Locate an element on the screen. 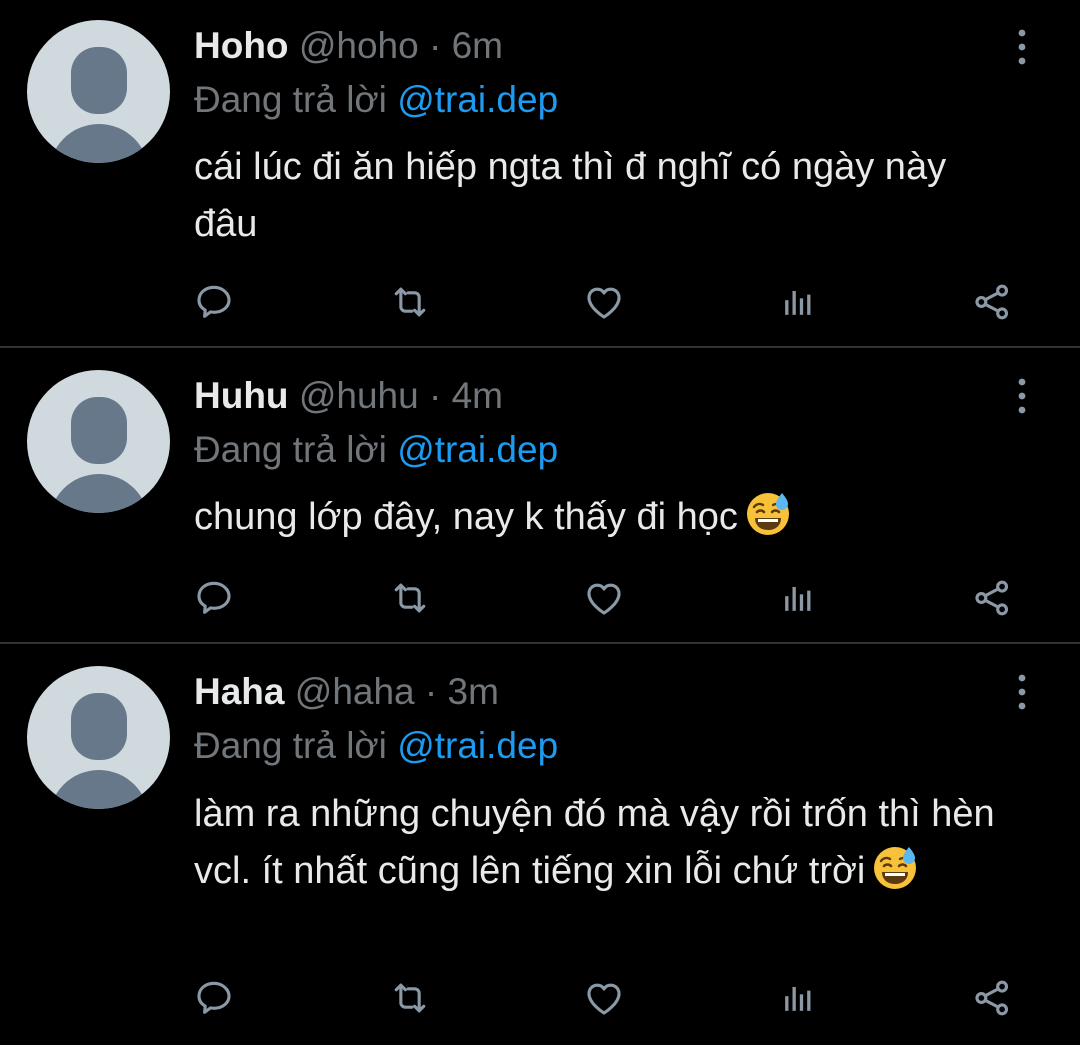  author-handle: @haha is located at coordinates (355, 691).